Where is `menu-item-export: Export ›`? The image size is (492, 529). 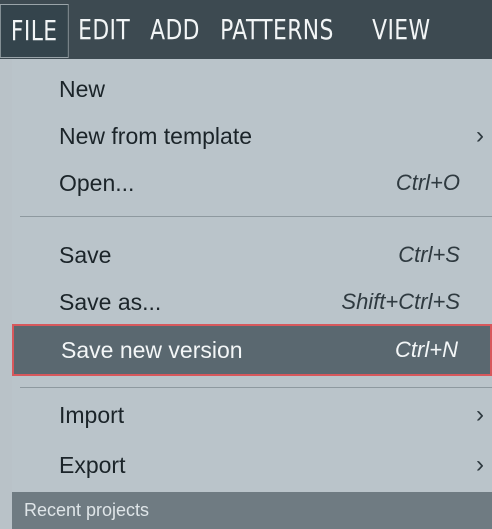 menu-item-export: Export › is located at coordinates (252, 465).